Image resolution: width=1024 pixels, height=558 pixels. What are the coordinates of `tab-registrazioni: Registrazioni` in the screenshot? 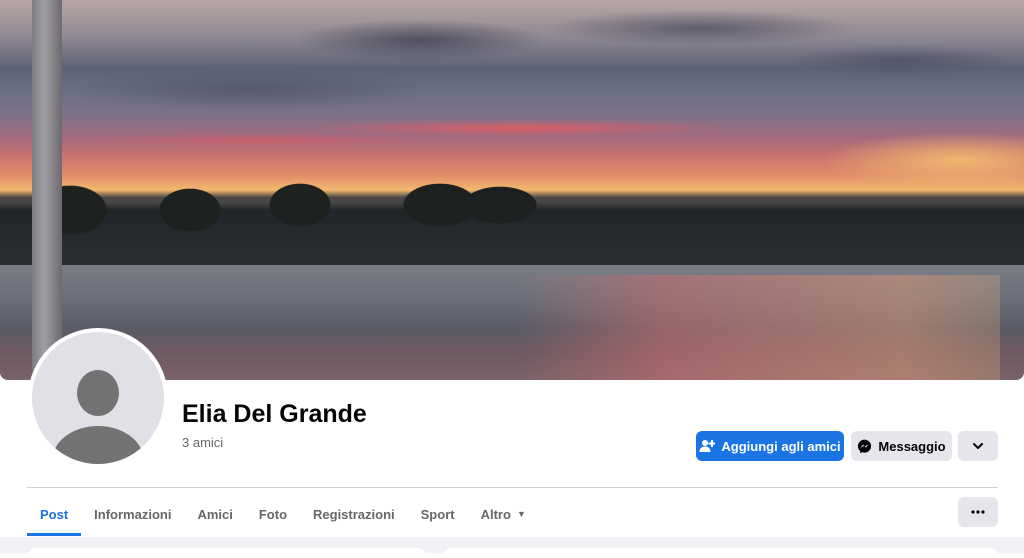 It's located at (354, 515).